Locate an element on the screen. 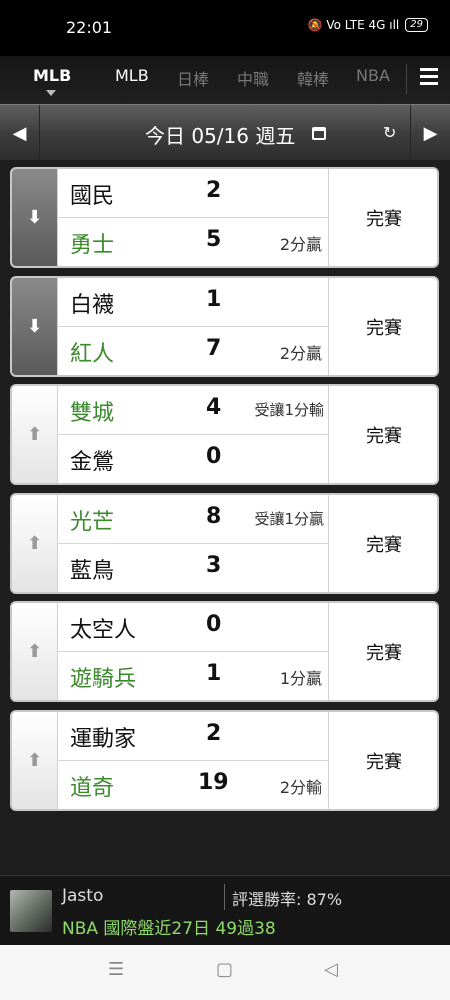 The height and width of the screenshot is (1000, 450). tab-npb: 日棒 is located at coordinates (193, 78).